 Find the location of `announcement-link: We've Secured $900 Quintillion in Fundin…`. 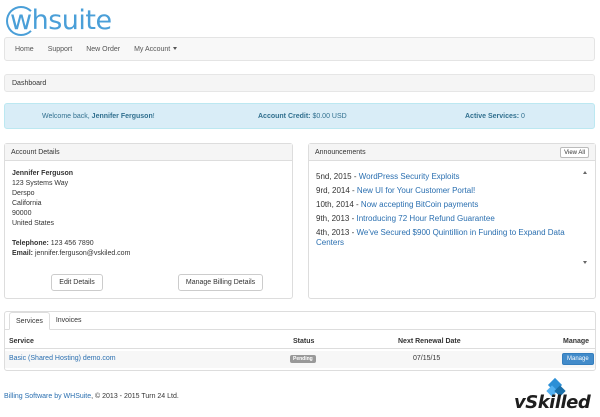

announcement-link: We've Secured $900 Quintillion in Fundin… is located at coordinates (440, 237).